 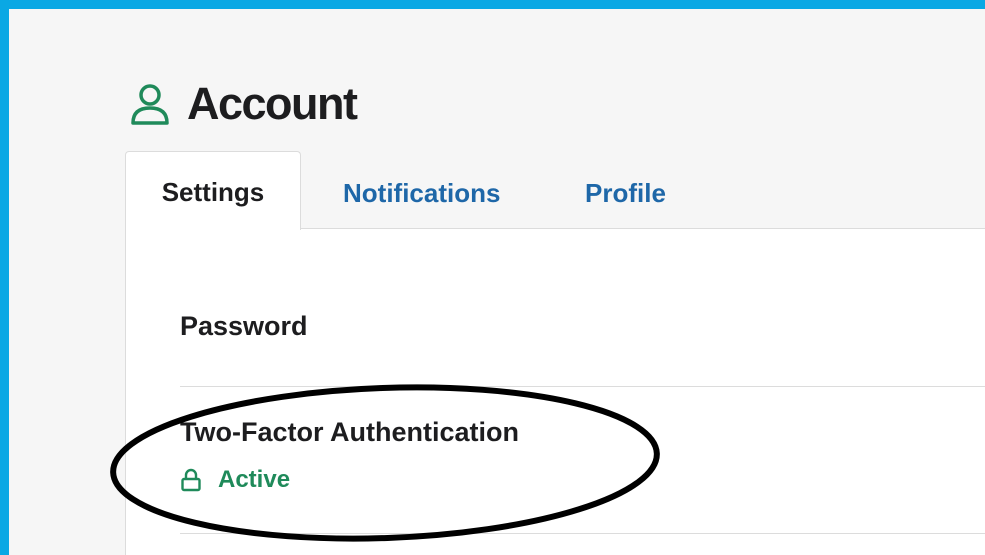 I want to click on lock-icon, so click(x=191, y=480).